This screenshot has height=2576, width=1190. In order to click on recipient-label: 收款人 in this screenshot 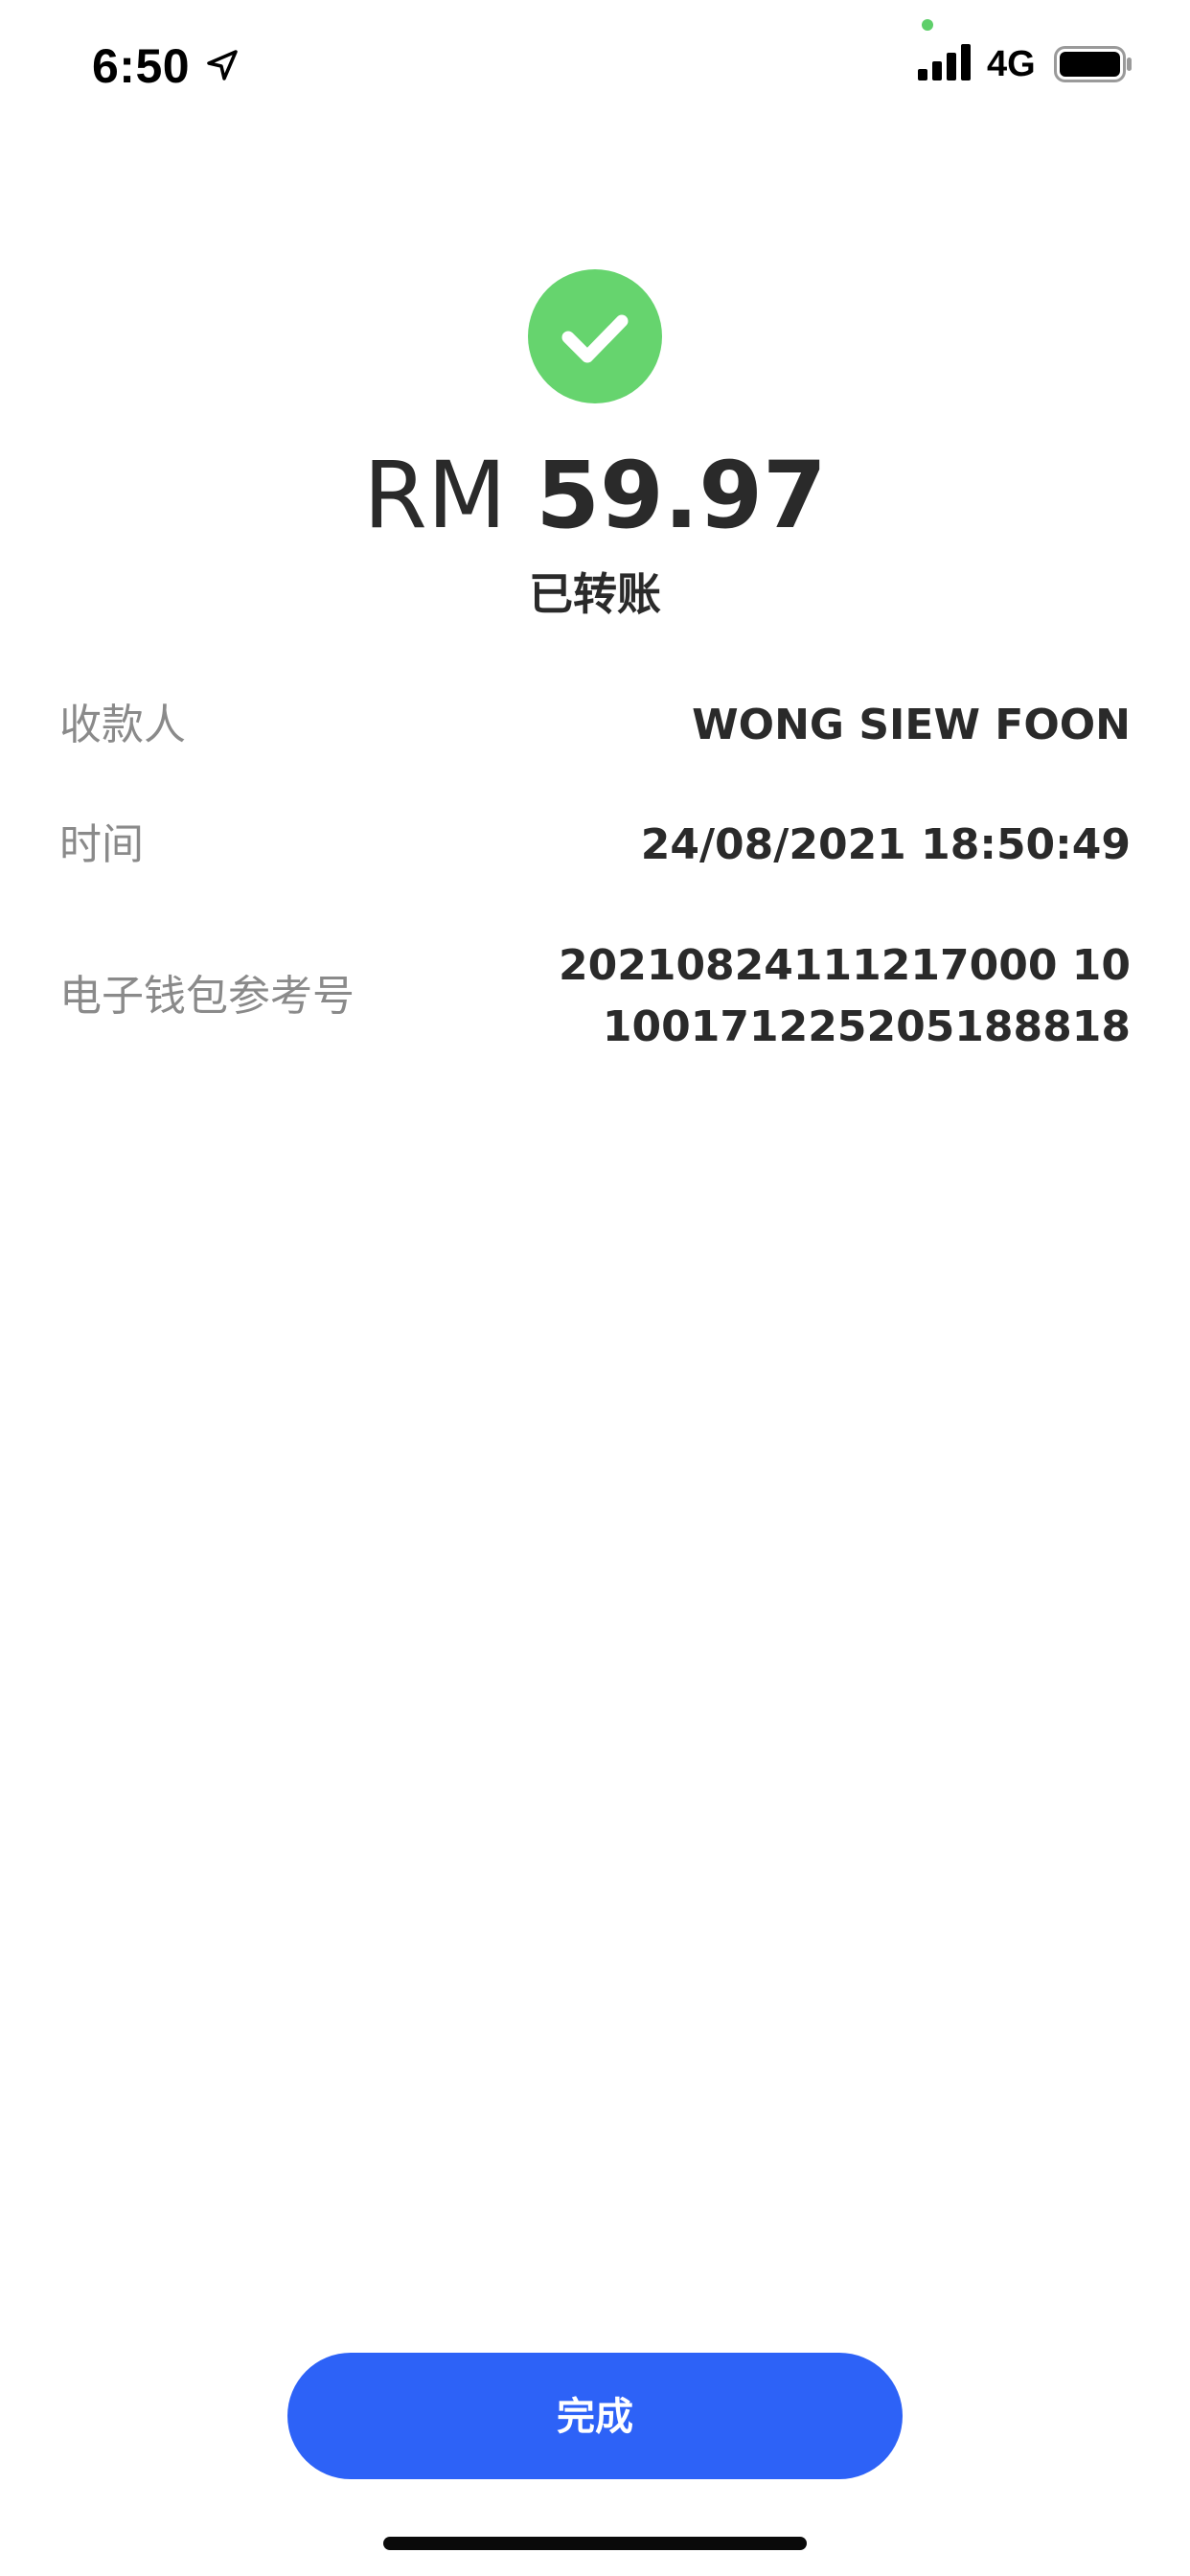, I will do `click(123, 725)`.